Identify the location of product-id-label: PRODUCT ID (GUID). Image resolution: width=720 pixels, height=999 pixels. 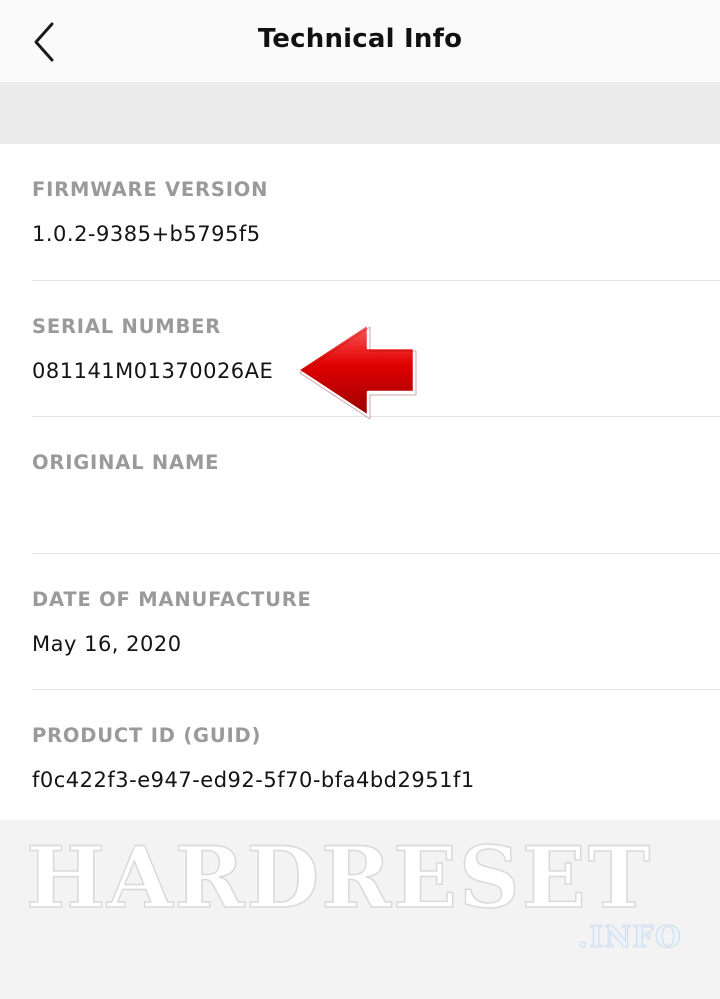
(147, 735).